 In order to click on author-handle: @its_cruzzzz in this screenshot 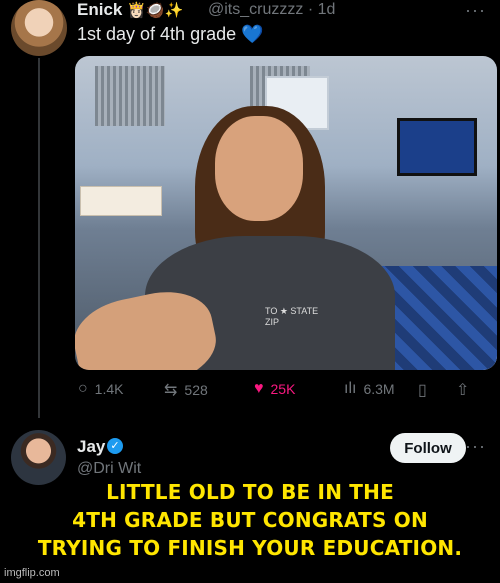, I will do `click(255, 9)`.